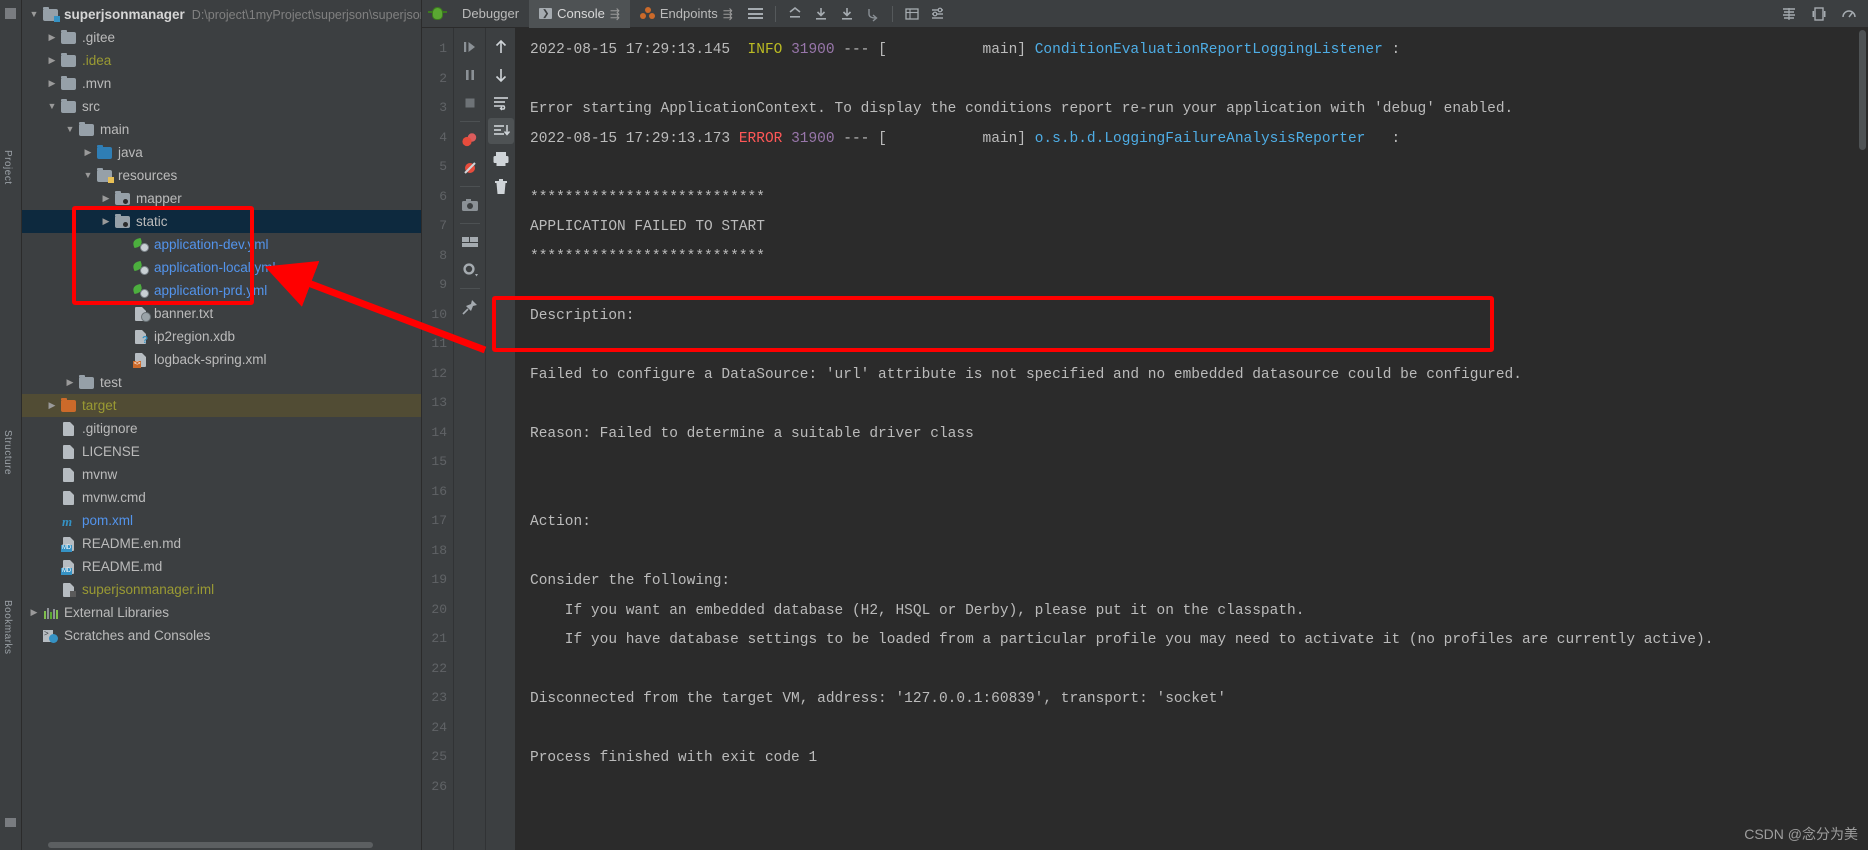 The height and width of the screenshot is (850, 1868). Describe the element at coordinates (221, 313) in the screenshot. I see `tree-row: ▶banner.txt` at that location.